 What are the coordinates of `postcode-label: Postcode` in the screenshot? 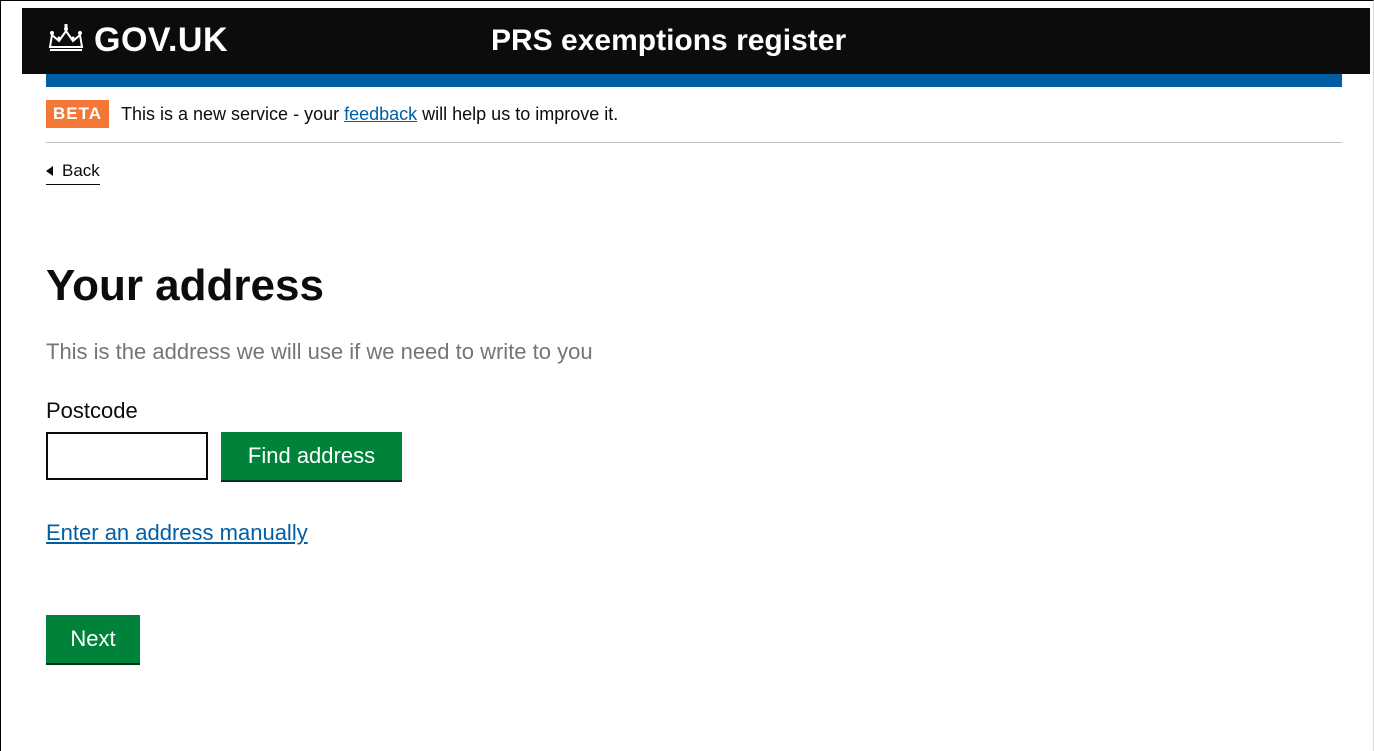 It's located at (92, 410).